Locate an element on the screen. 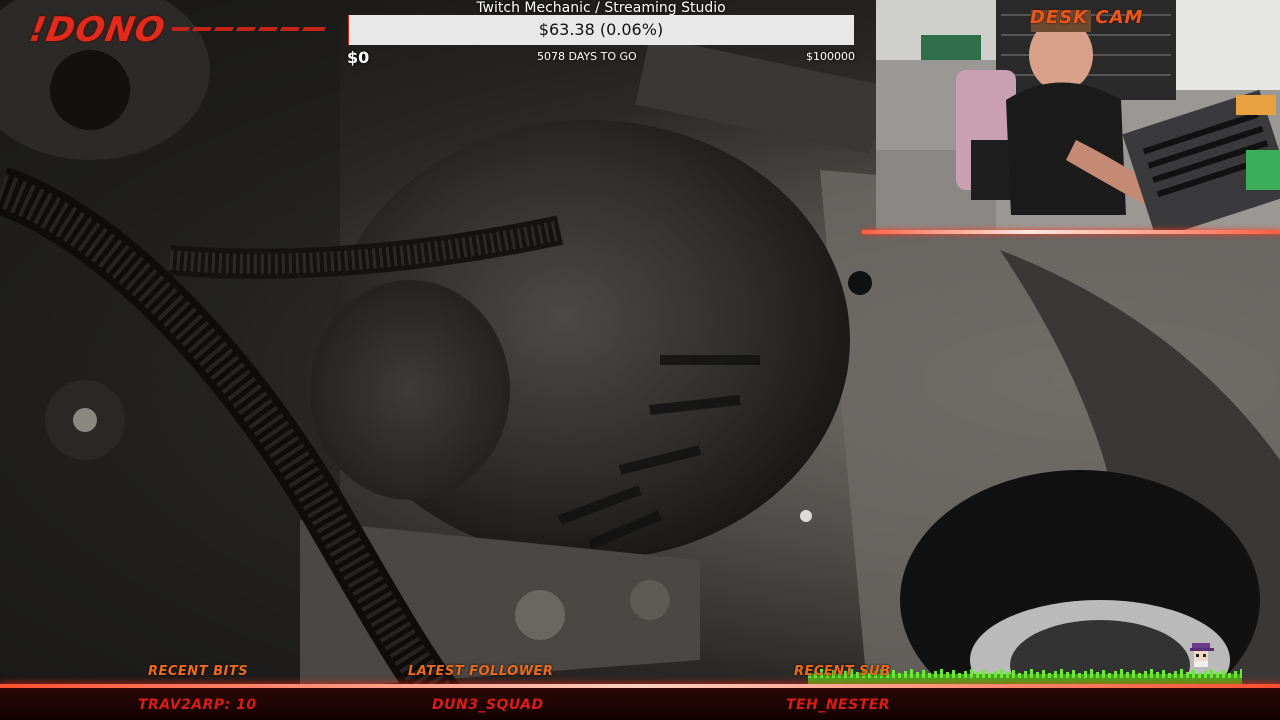 This screenshot has width=1280, height=720. desk-cam-glow-border is located at coordinates (1071, 232).